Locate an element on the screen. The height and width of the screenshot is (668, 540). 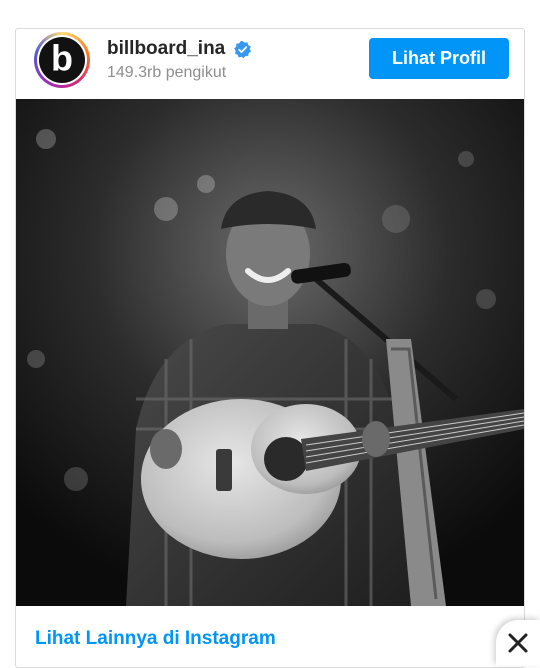
close-button is located at coordinates (518, 643).